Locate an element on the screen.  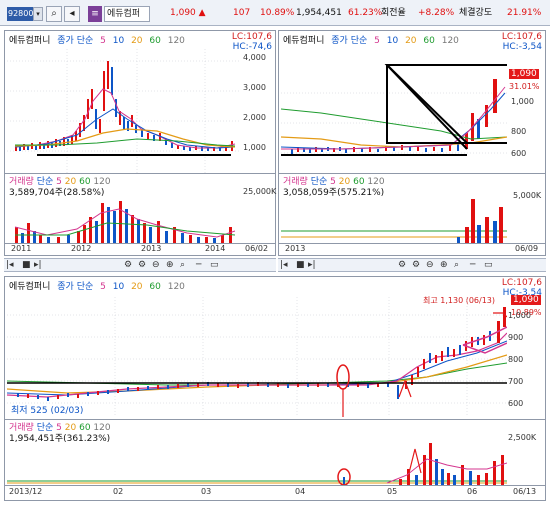
y-tick: 700 is located at coordinates (516, 381).